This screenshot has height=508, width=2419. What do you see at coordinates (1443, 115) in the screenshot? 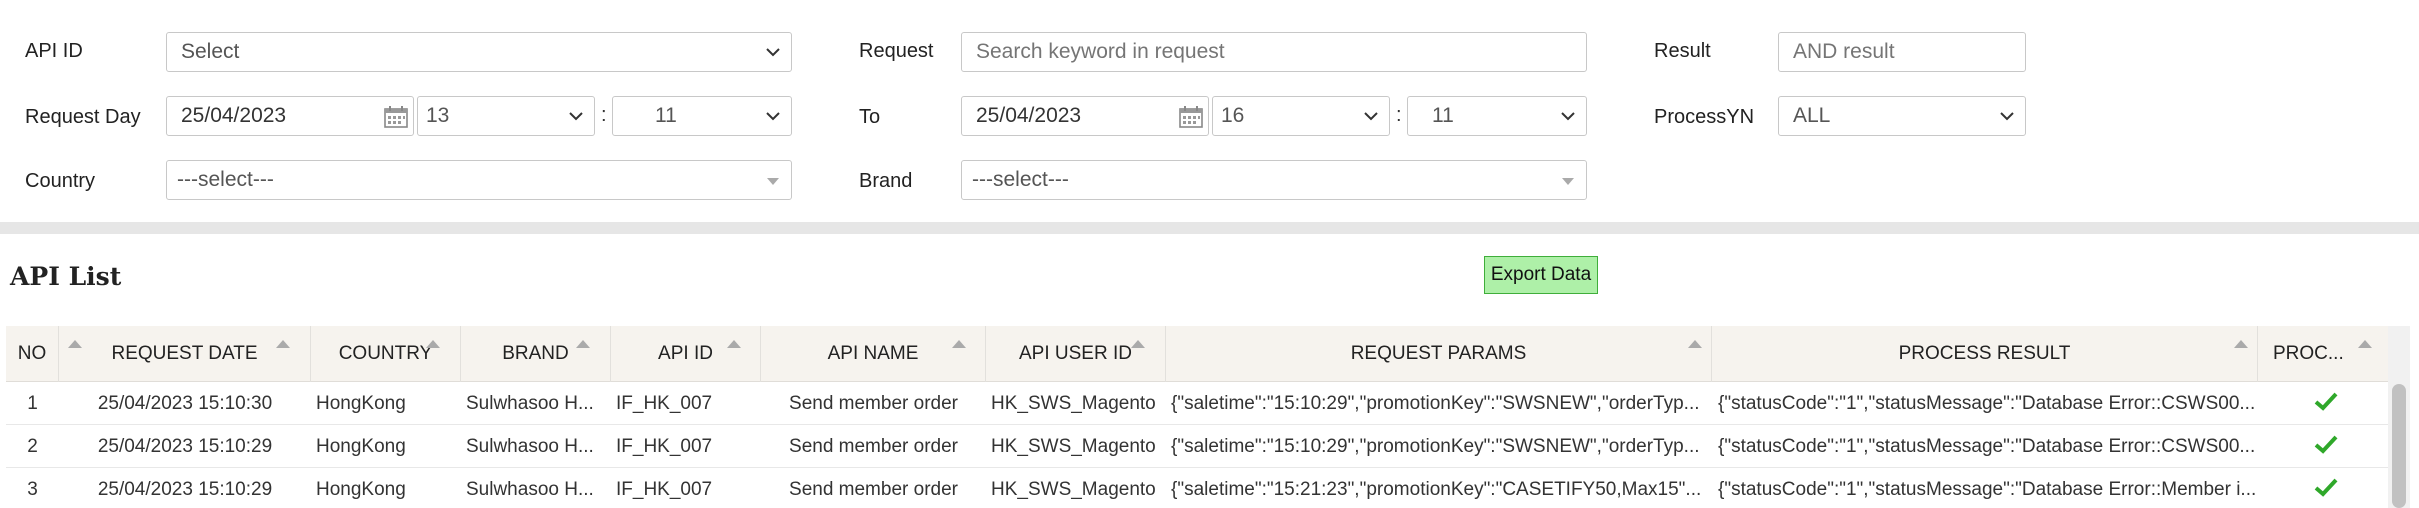
I see `to-minute-value: 11` at bounding box center [1443, 115].